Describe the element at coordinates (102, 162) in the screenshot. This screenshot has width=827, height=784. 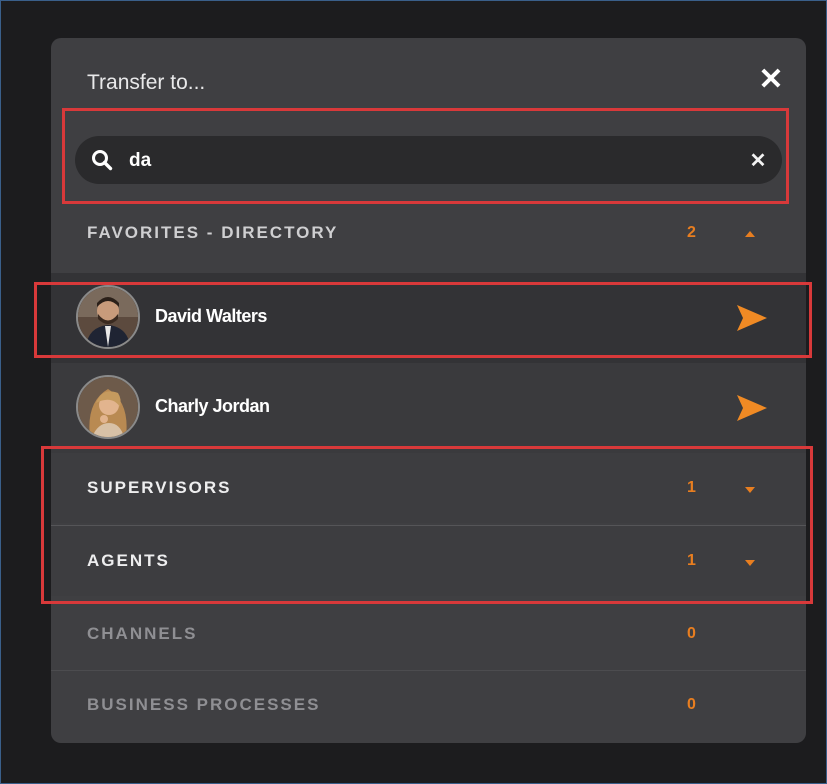
I see `search-icon` at that location.